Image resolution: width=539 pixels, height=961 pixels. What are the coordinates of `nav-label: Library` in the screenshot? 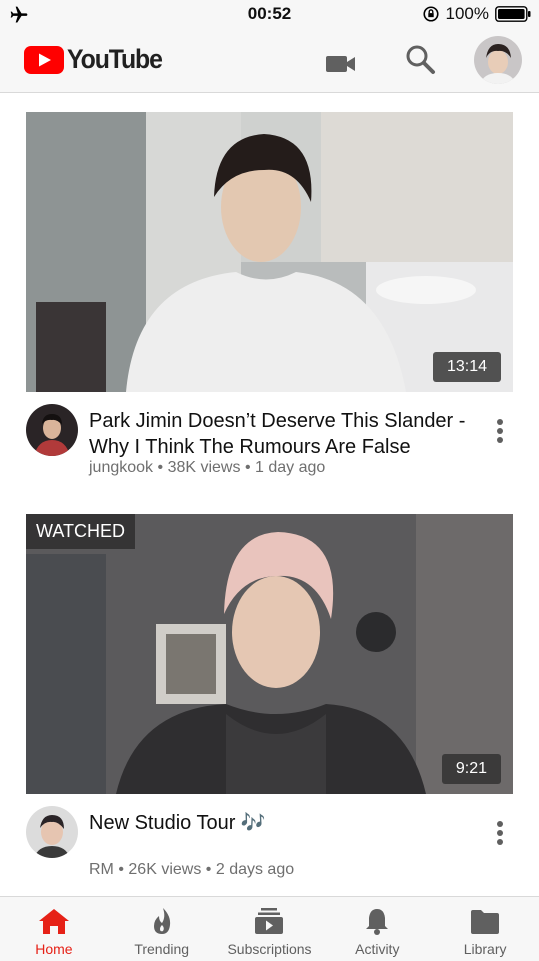 It's located at (485, 949).